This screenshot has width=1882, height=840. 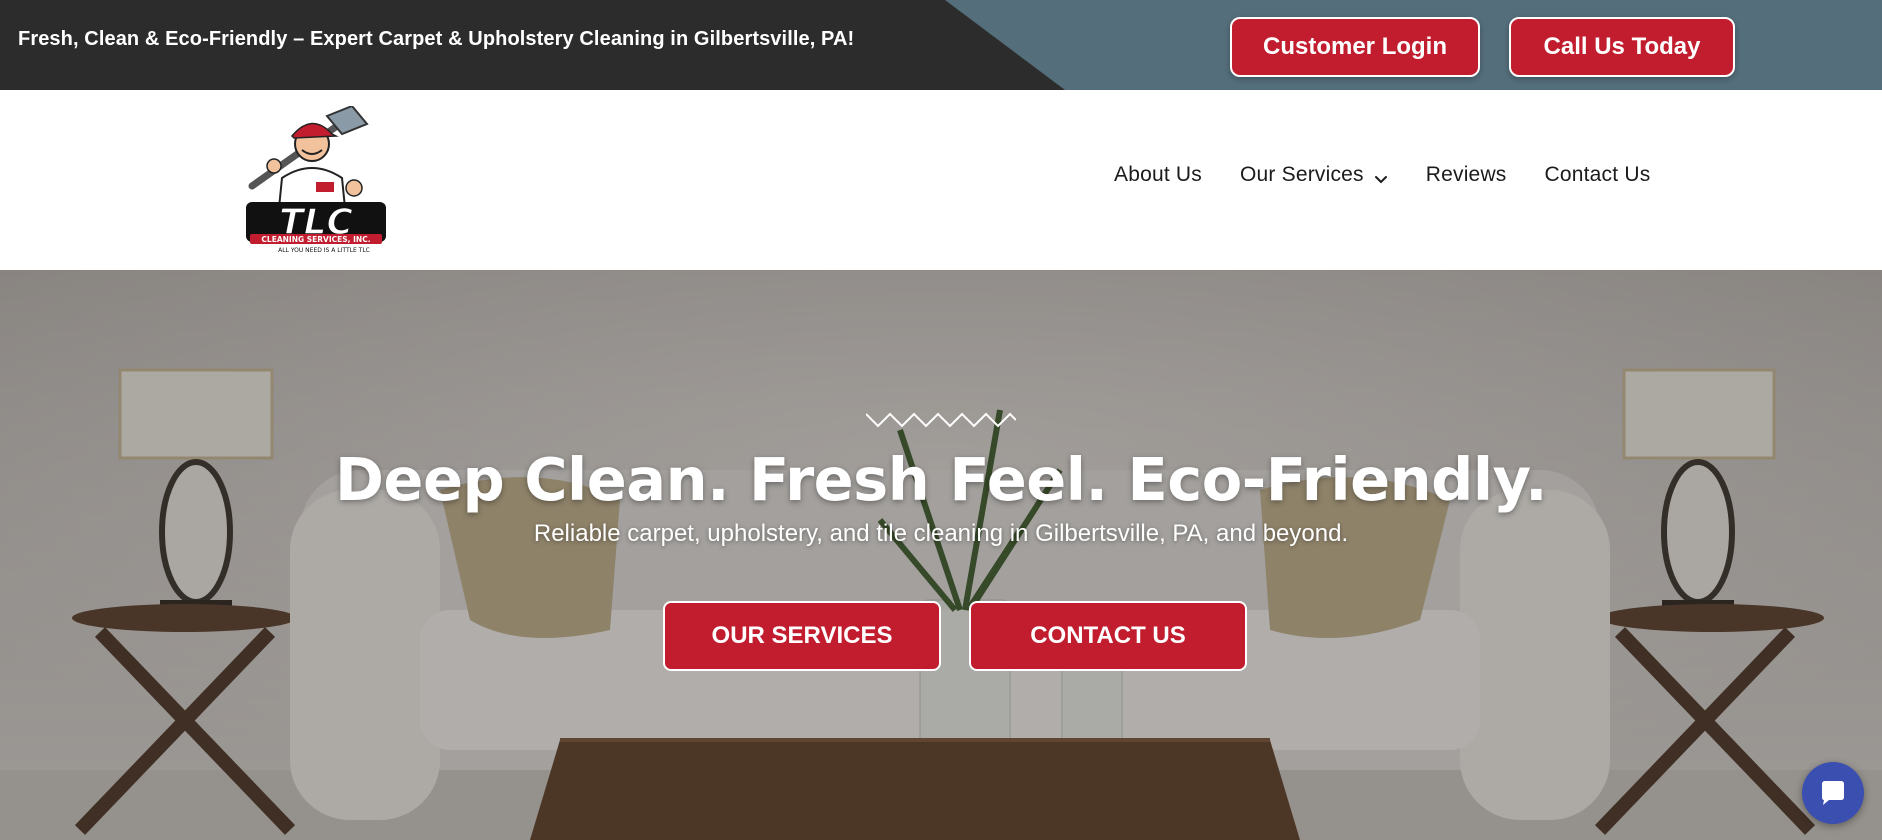 I want to click on chat-bubble-icon, so click(x=1833, y=793).